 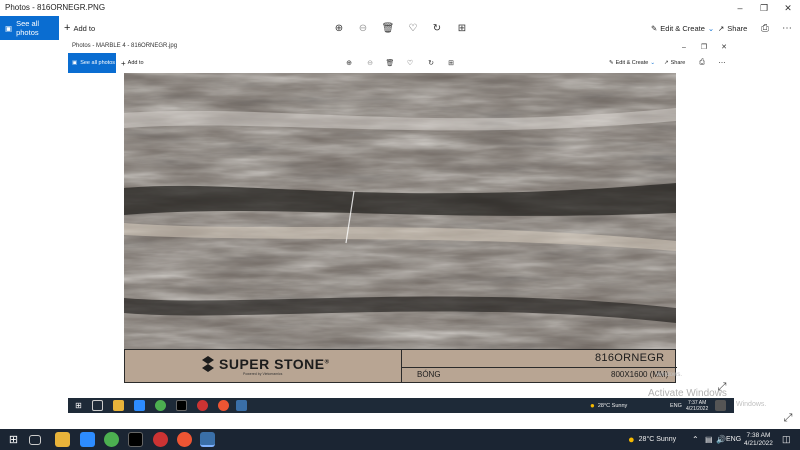 I want to click on inner-add-to-label: Add to, so click(x=135, y=63).